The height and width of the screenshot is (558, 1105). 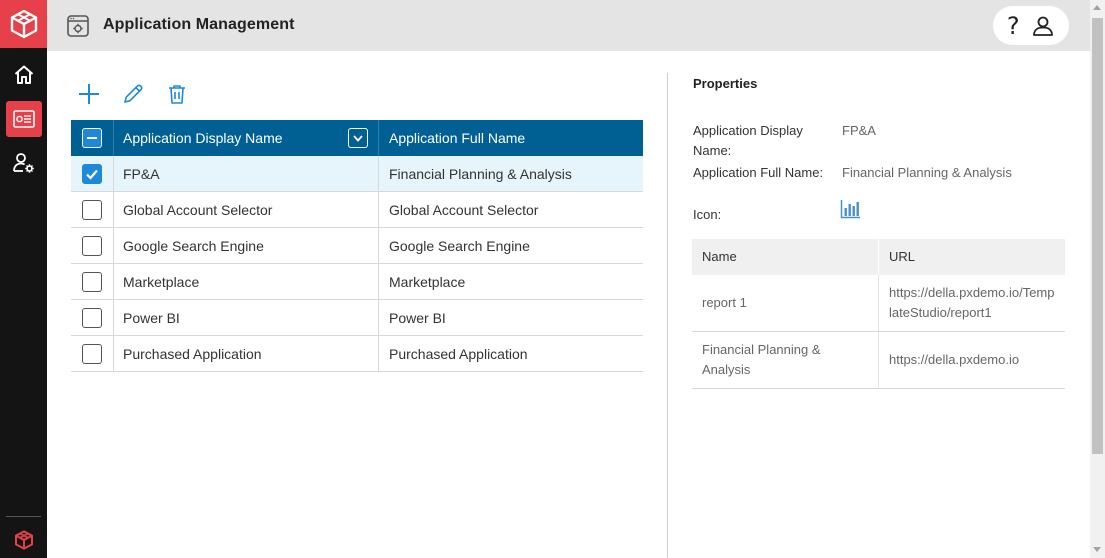 I want to click on bottom-logo, so click(x=23, y=540).